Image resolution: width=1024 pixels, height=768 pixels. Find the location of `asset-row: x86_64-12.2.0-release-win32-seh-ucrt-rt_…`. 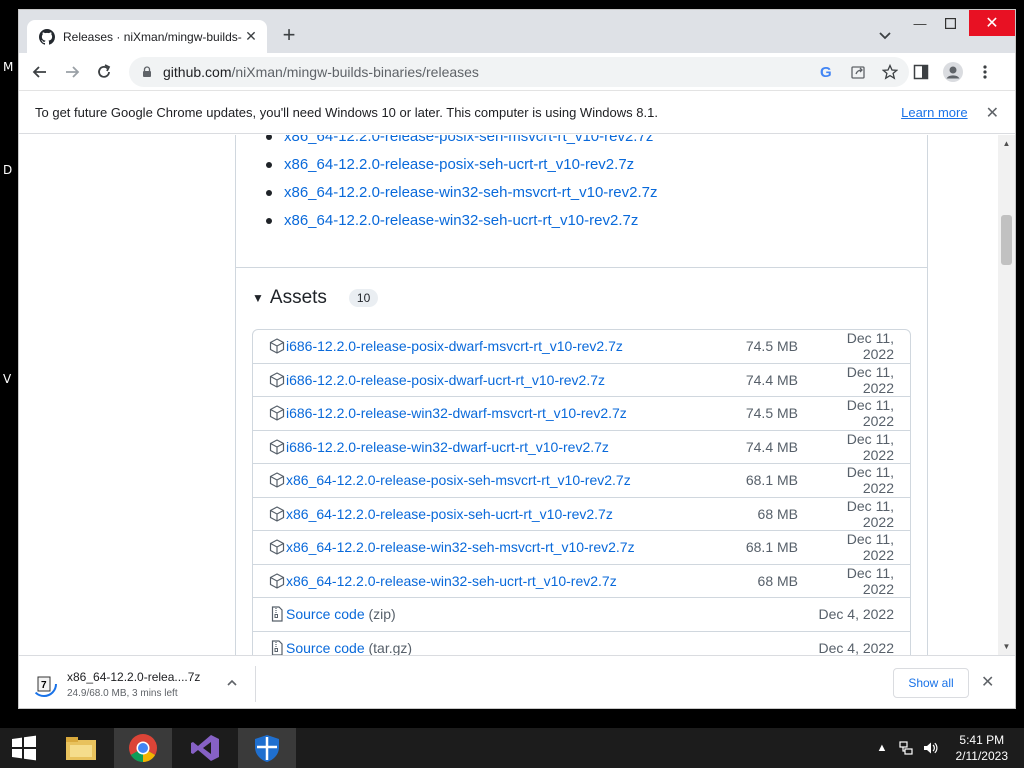

asset-row: x86_64-12.2.0-release-win32-seh-ucrt-rt_… is located at coordinates (581, 581).